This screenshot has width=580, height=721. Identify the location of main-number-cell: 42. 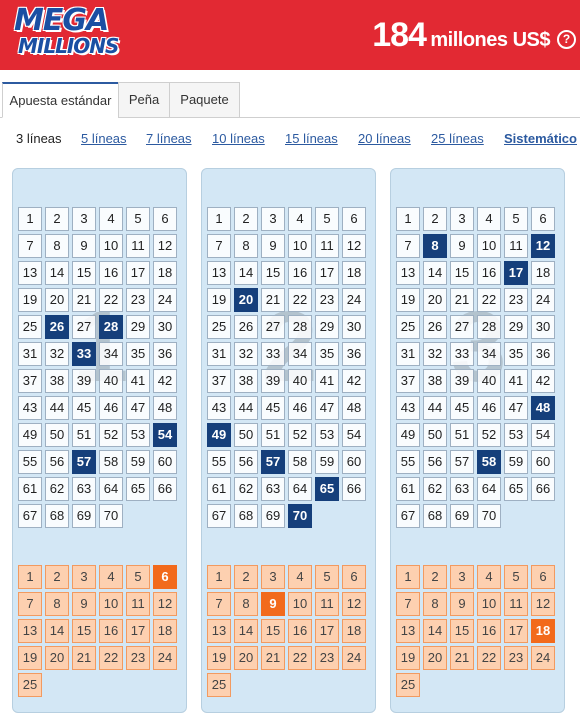
(165, 381).